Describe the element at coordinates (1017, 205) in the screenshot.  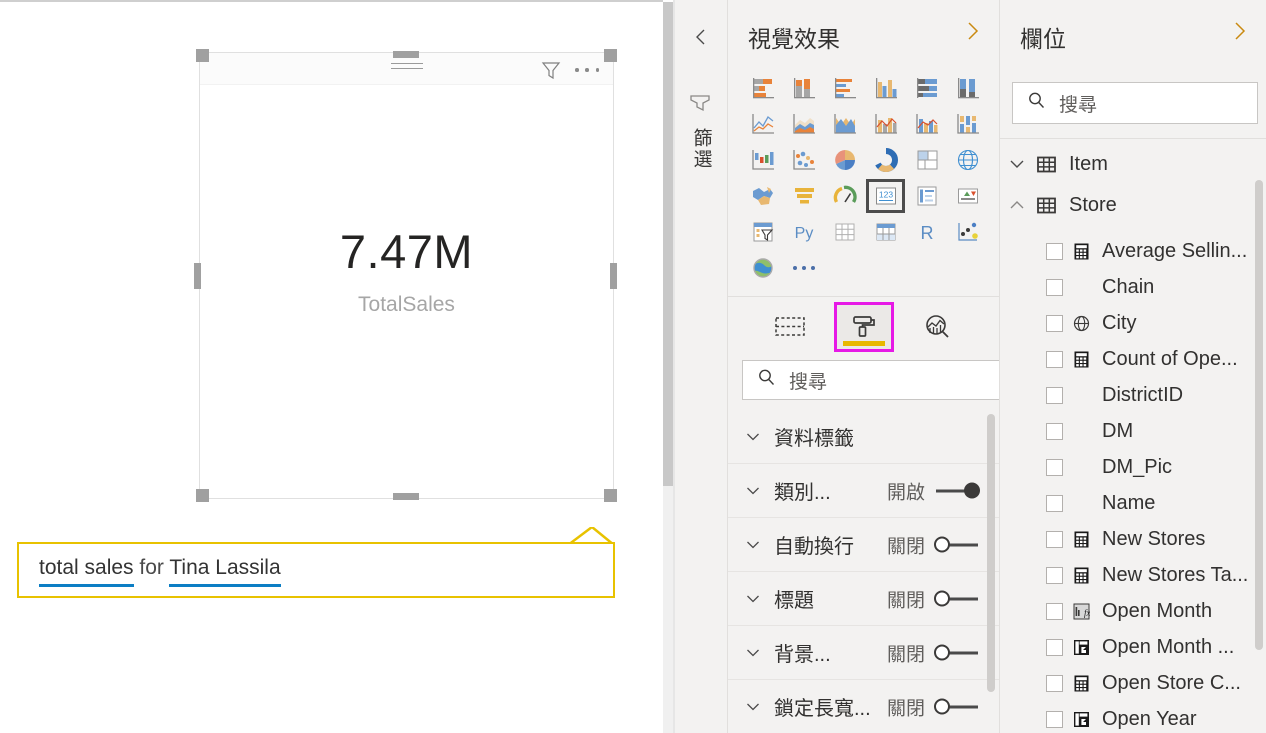
I see `chevron-up-icon` at that location.